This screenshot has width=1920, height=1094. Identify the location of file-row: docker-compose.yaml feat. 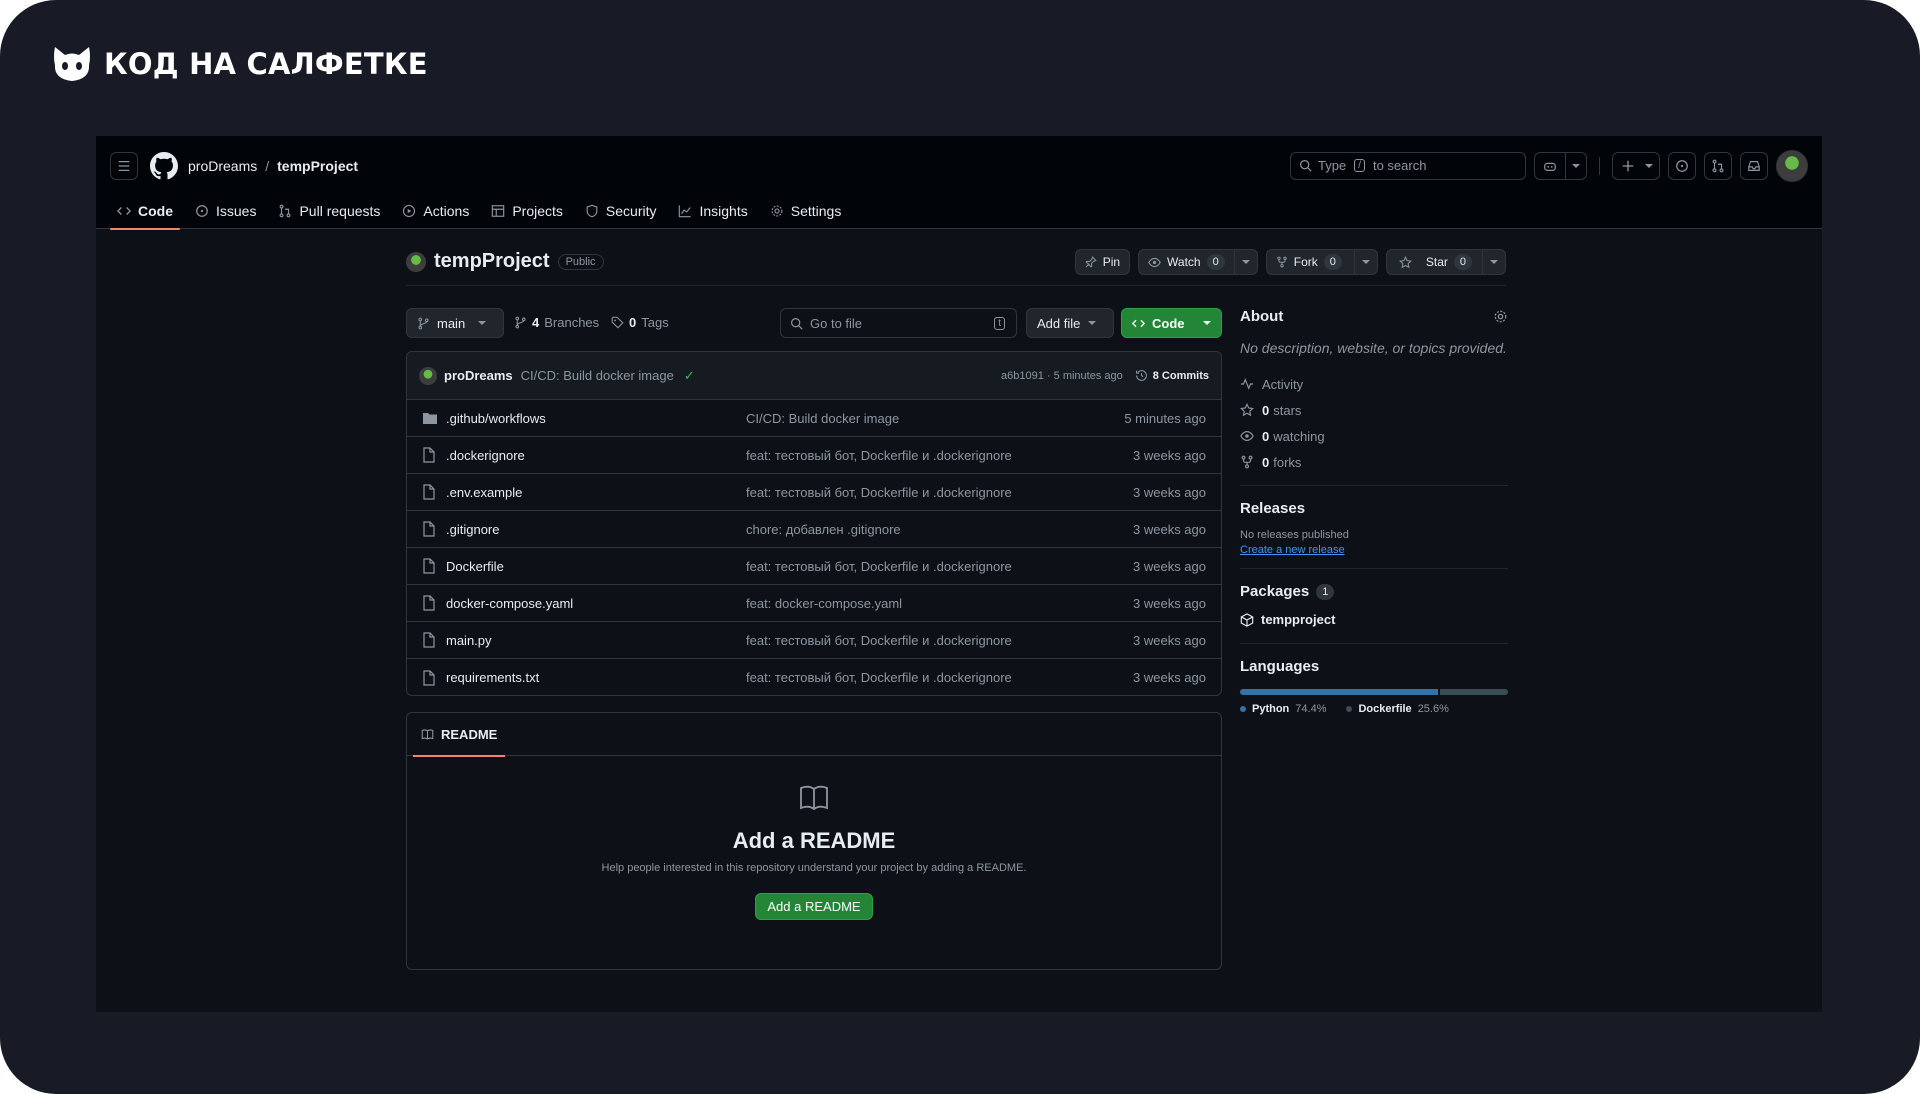
(814, 603).